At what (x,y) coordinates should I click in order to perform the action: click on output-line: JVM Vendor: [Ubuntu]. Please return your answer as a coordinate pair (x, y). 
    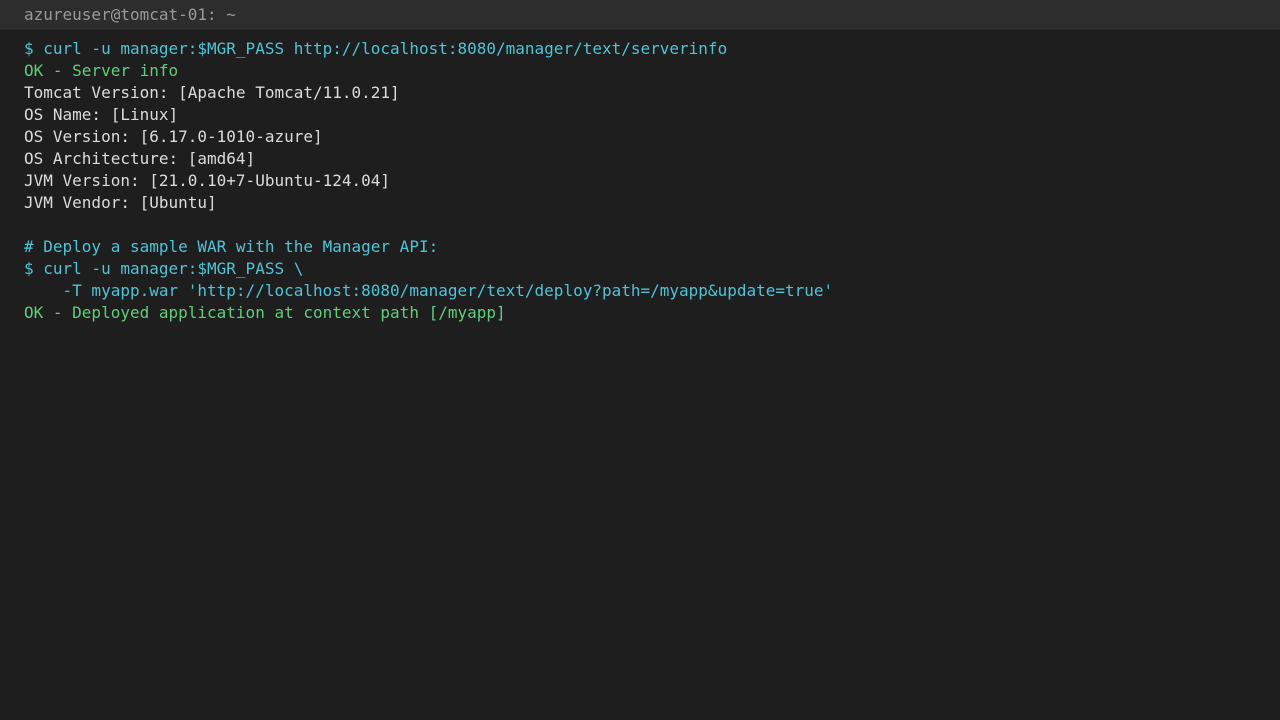
    Looking at the image, I should click on (120, 202).